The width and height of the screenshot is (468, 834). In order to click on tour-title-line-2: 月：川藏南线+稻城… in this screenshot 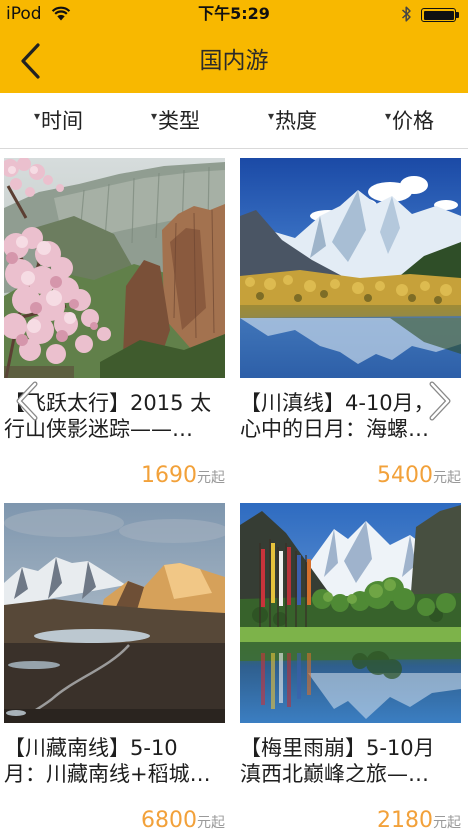, I will do `click(107, 774)`.